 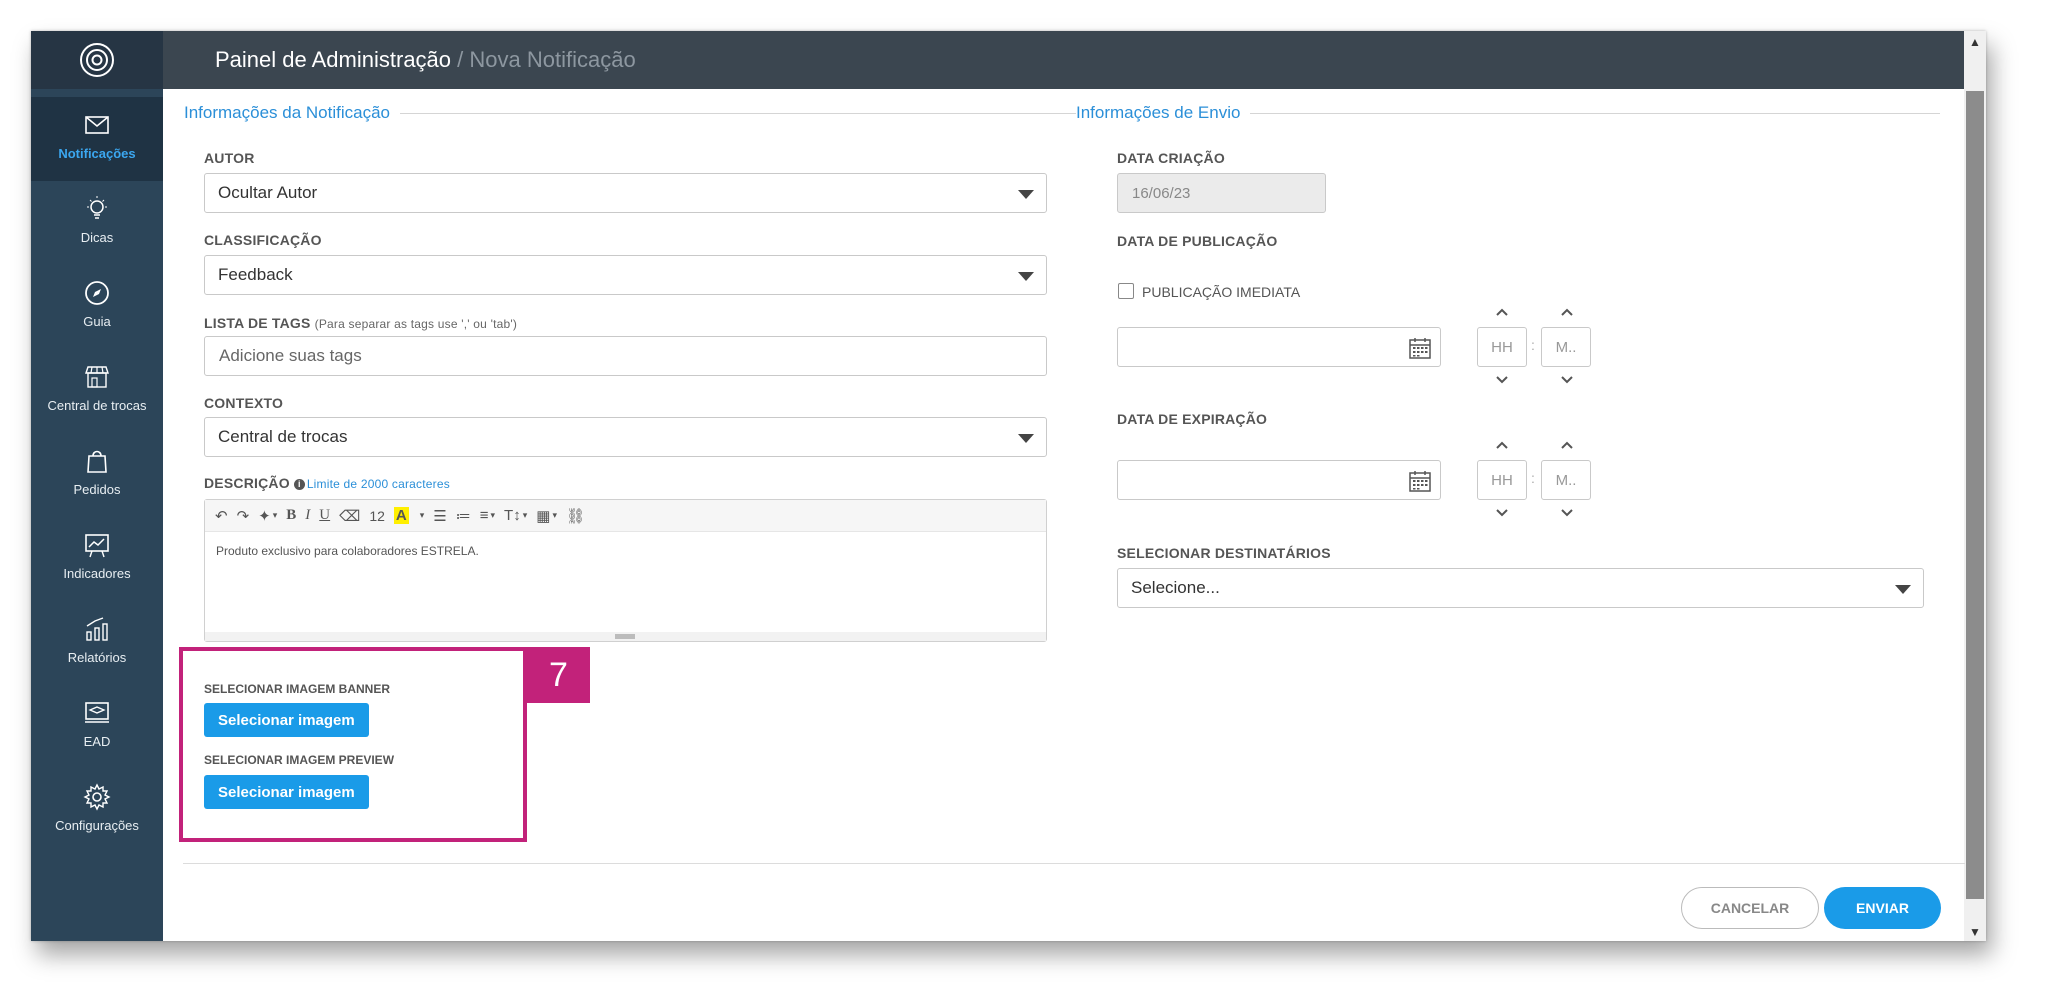 I want to click on preview-image-label: SELECIONAR IMAGEM PREVIEW, so click(x=299, y=760).